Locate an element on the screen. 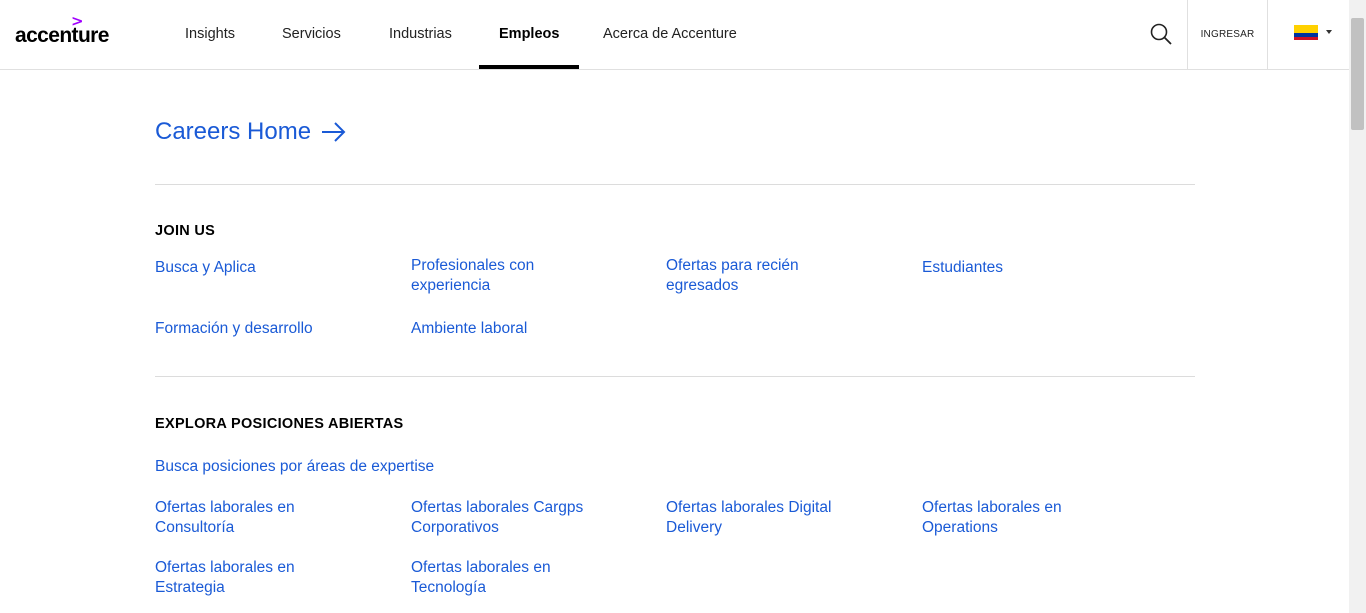 This screenshot has width=1366, height=613. careers-home-label: Careers Home is located at coordinates (233, 131).